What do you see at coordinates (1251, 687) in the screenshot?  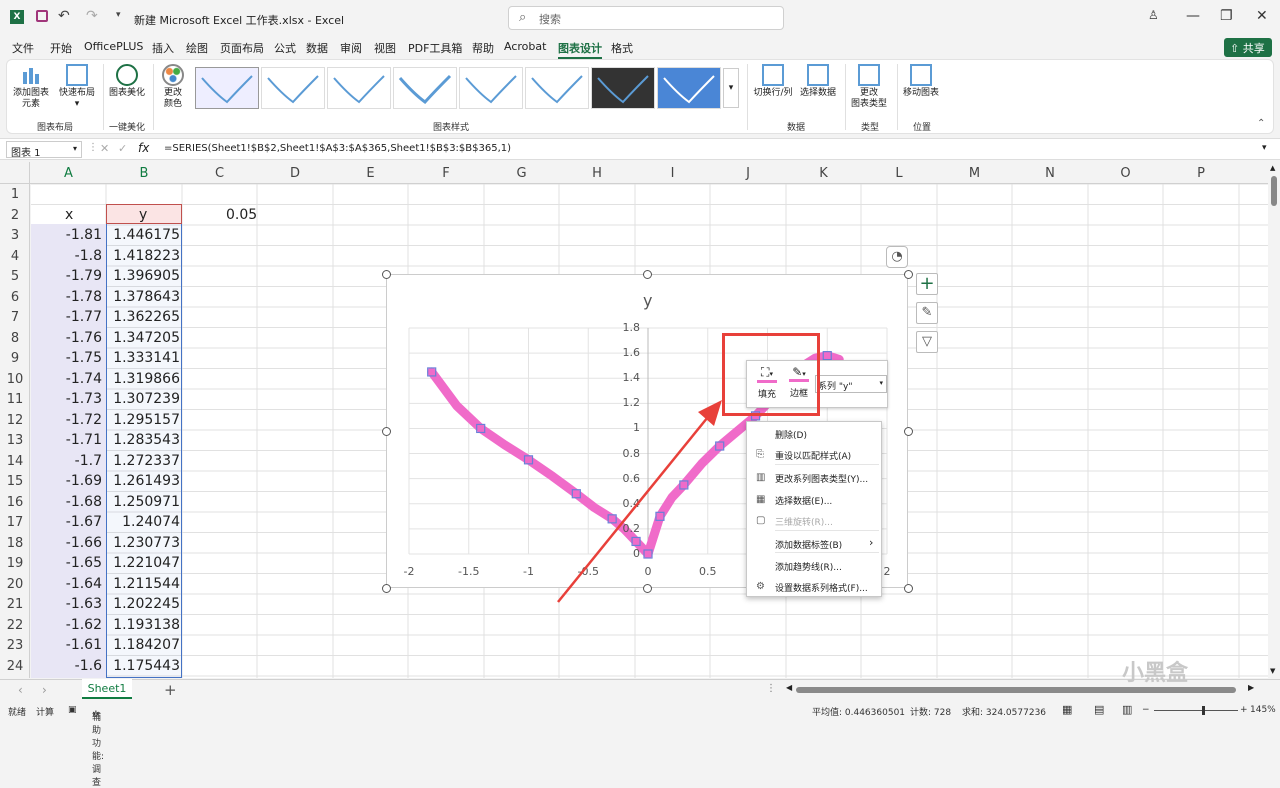 I see `scroll-right-icon: ▶` at bounding box center [1251, 687].